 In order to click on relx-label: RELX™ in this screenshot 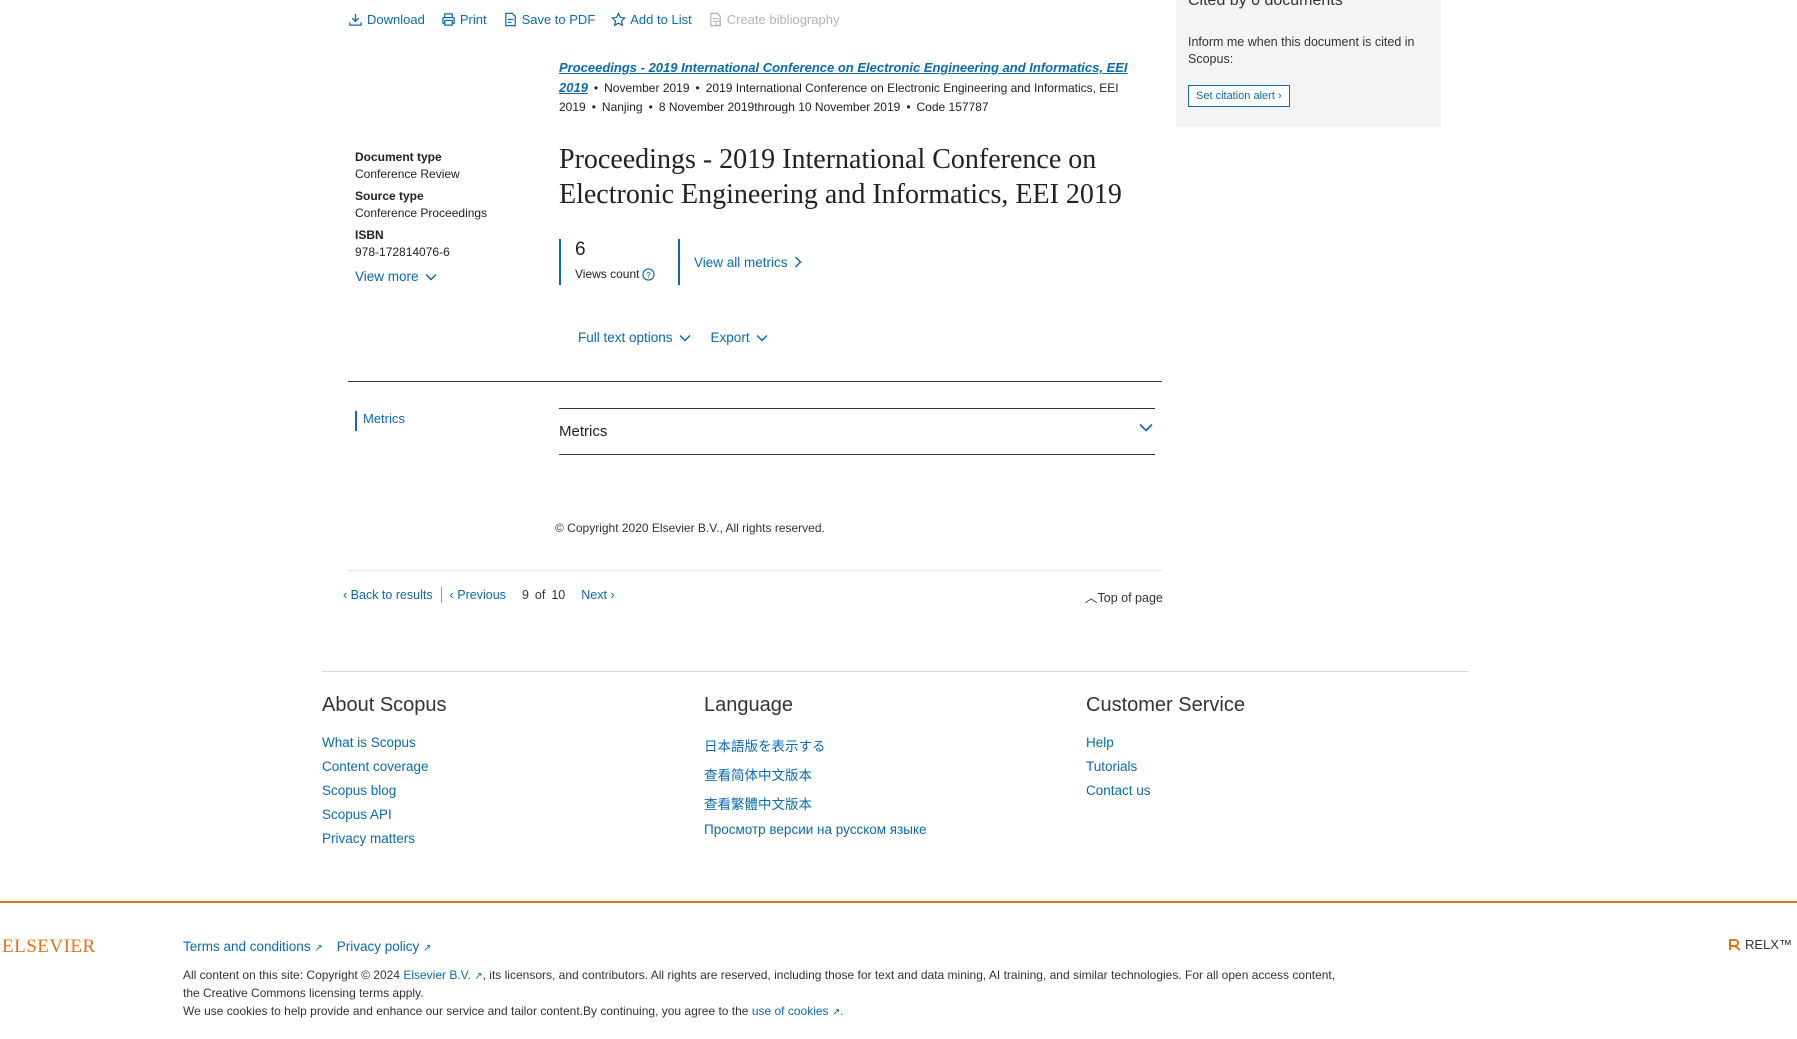, I will do `click(1768, 944)`.